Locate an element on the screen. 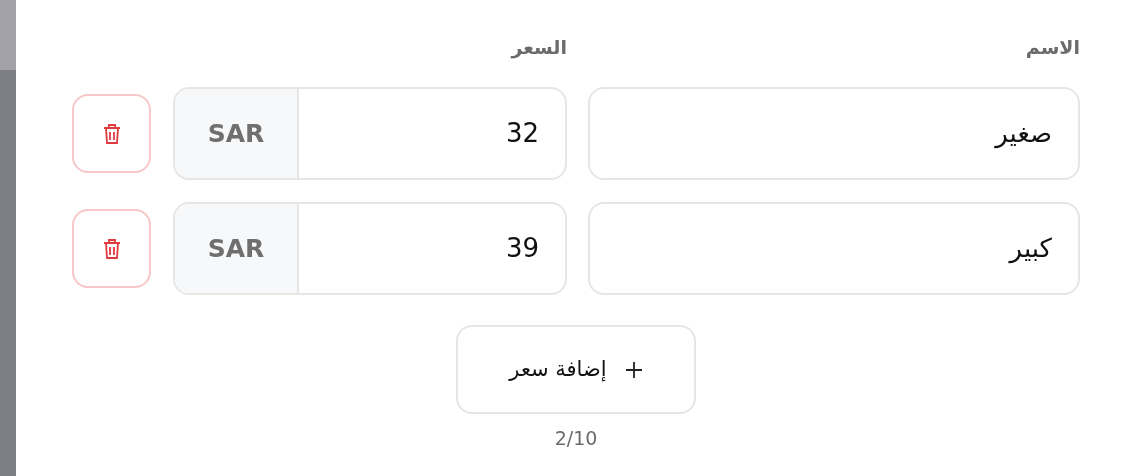  field-label: الاسم is located at coordinates (1052, 46).